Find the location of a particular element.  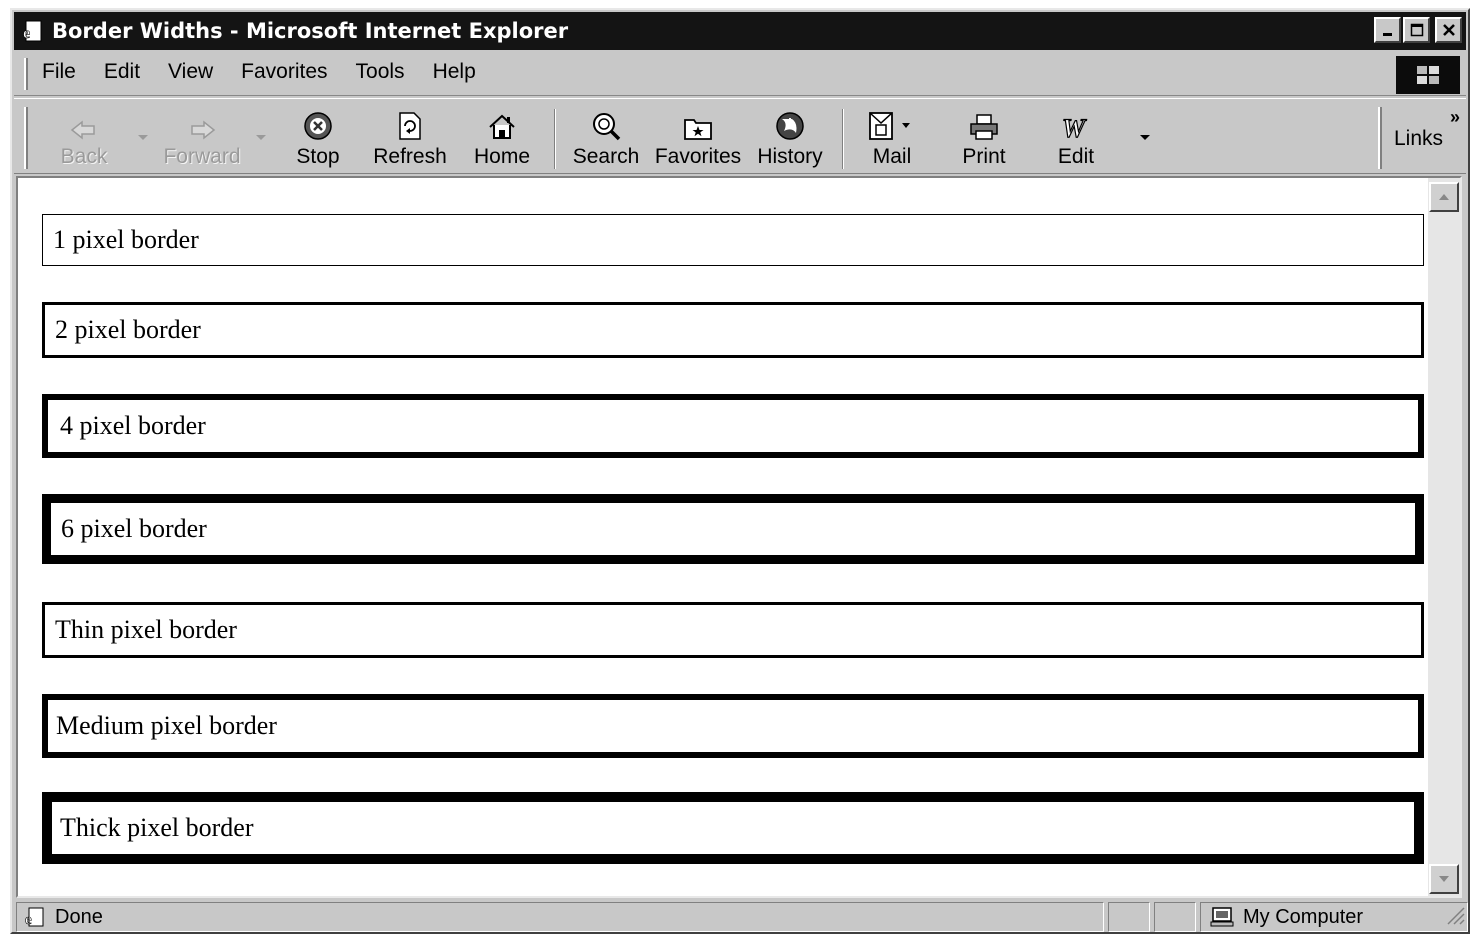

refresh-button: Refresh is located at coordinates (410, 139).